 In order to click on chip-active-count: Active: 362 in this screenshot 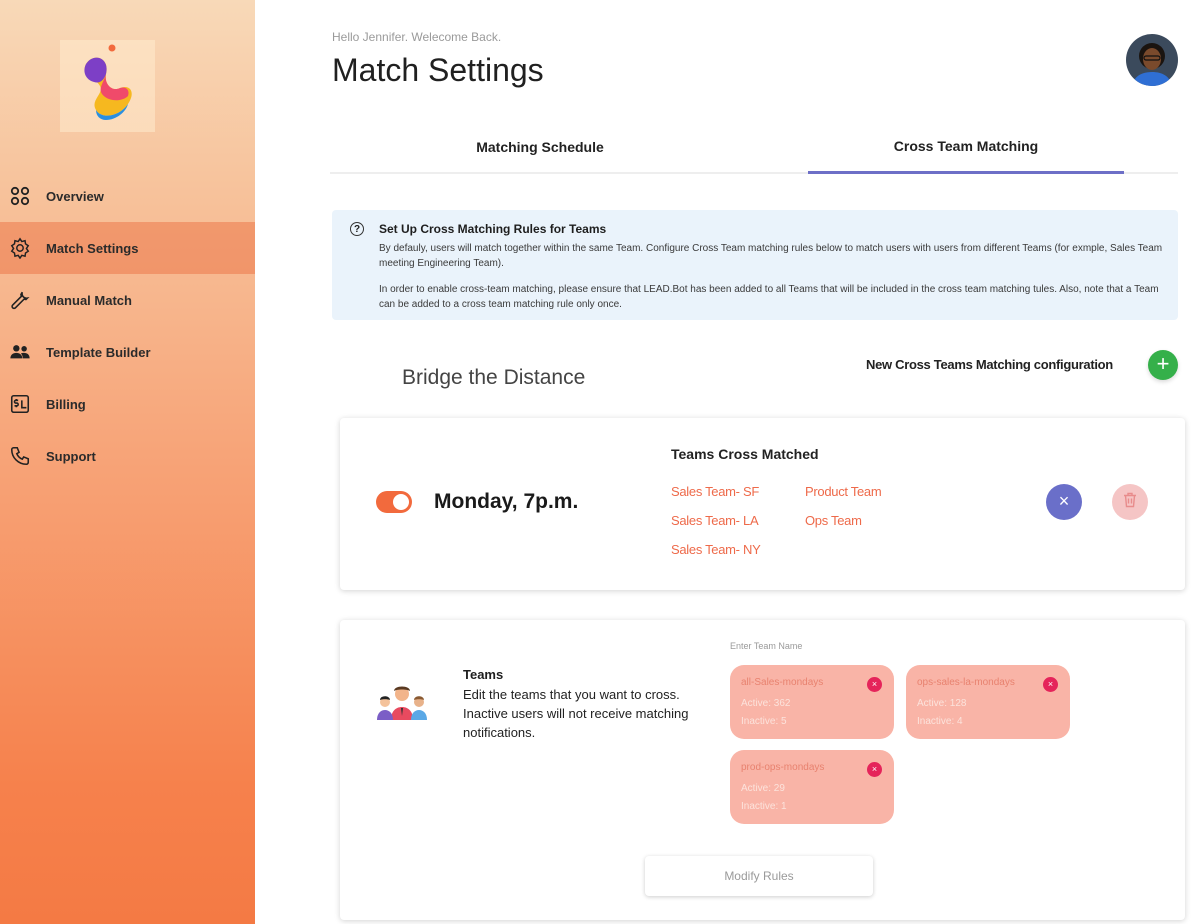, I will do `click(766, 703)`.